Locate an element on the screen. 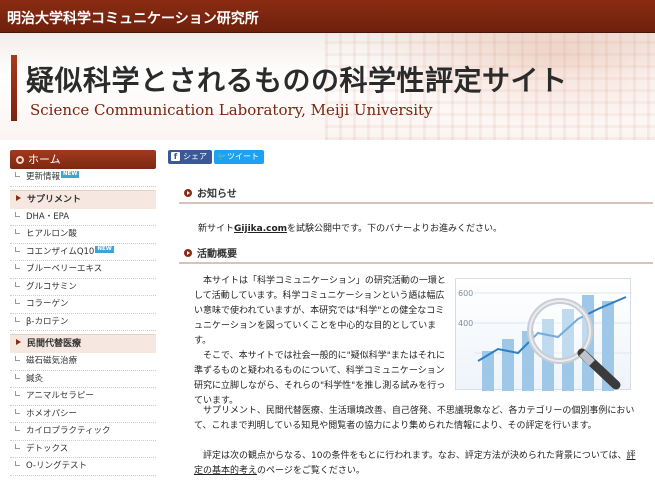 This screenshot has width=655, height=497. sidebar-item-o-ring-test: O-リングテスト is located at coordinates (83, 467).